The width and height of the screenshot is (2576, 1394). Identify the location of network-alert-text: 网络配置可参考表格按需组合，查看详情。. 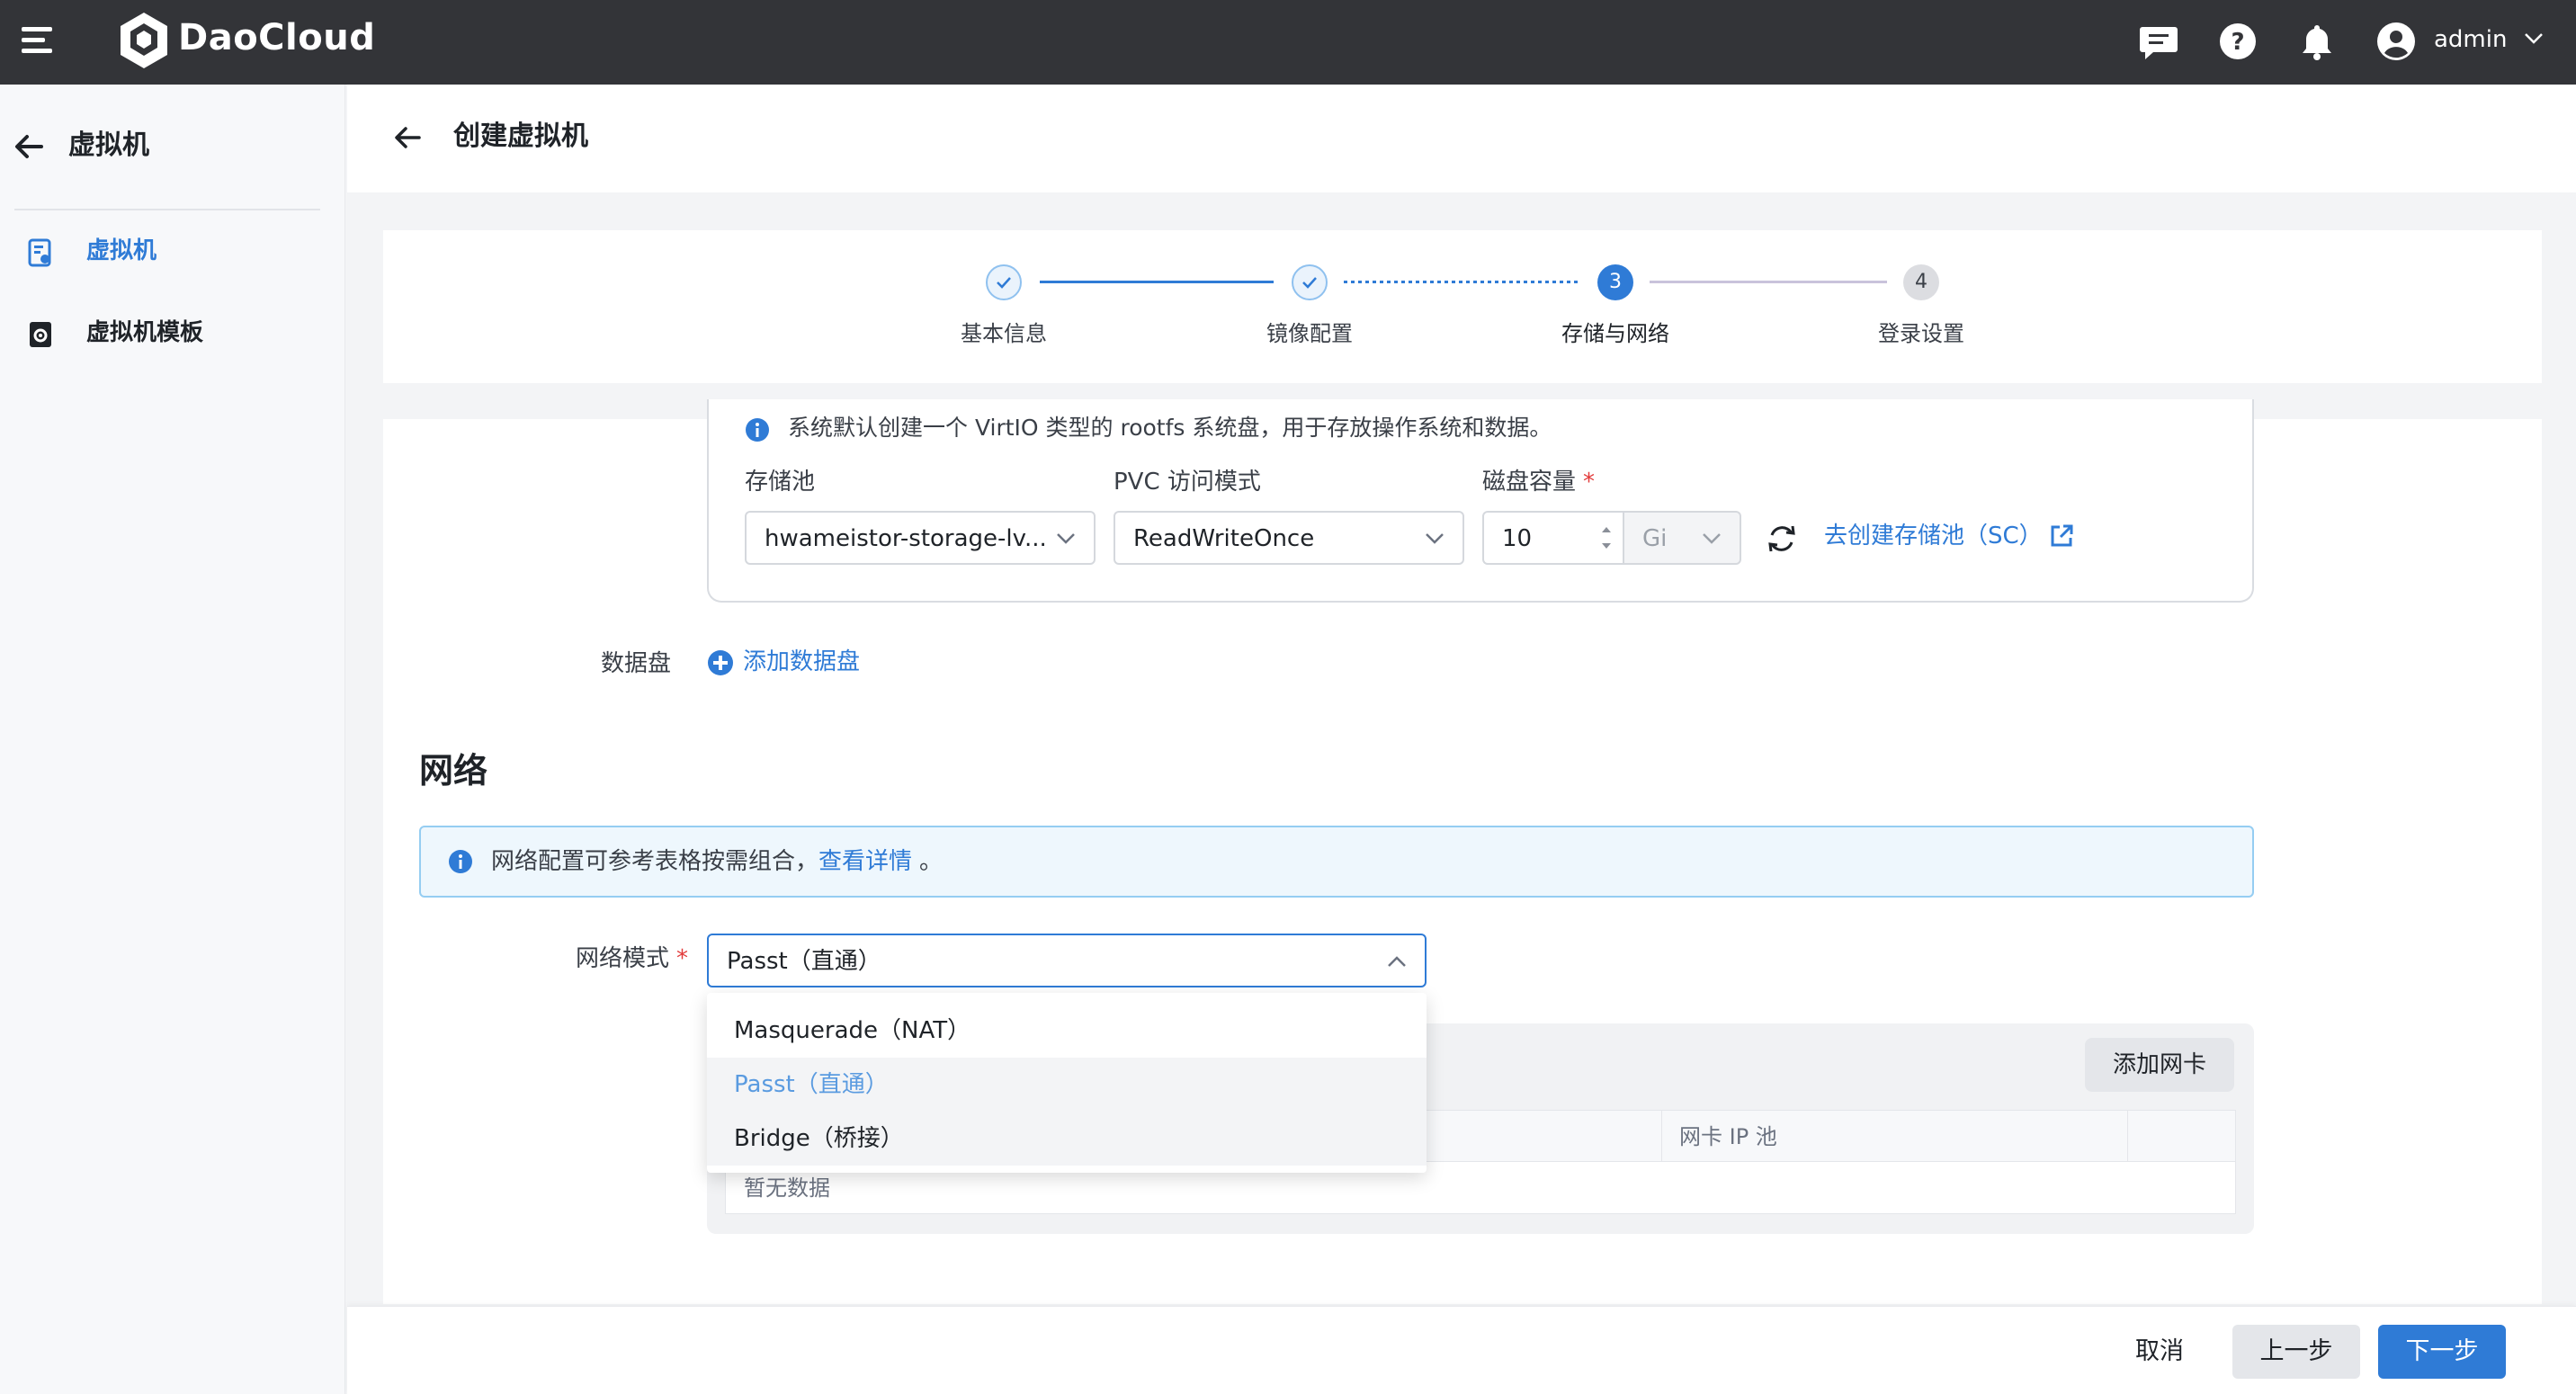
(717, 861).